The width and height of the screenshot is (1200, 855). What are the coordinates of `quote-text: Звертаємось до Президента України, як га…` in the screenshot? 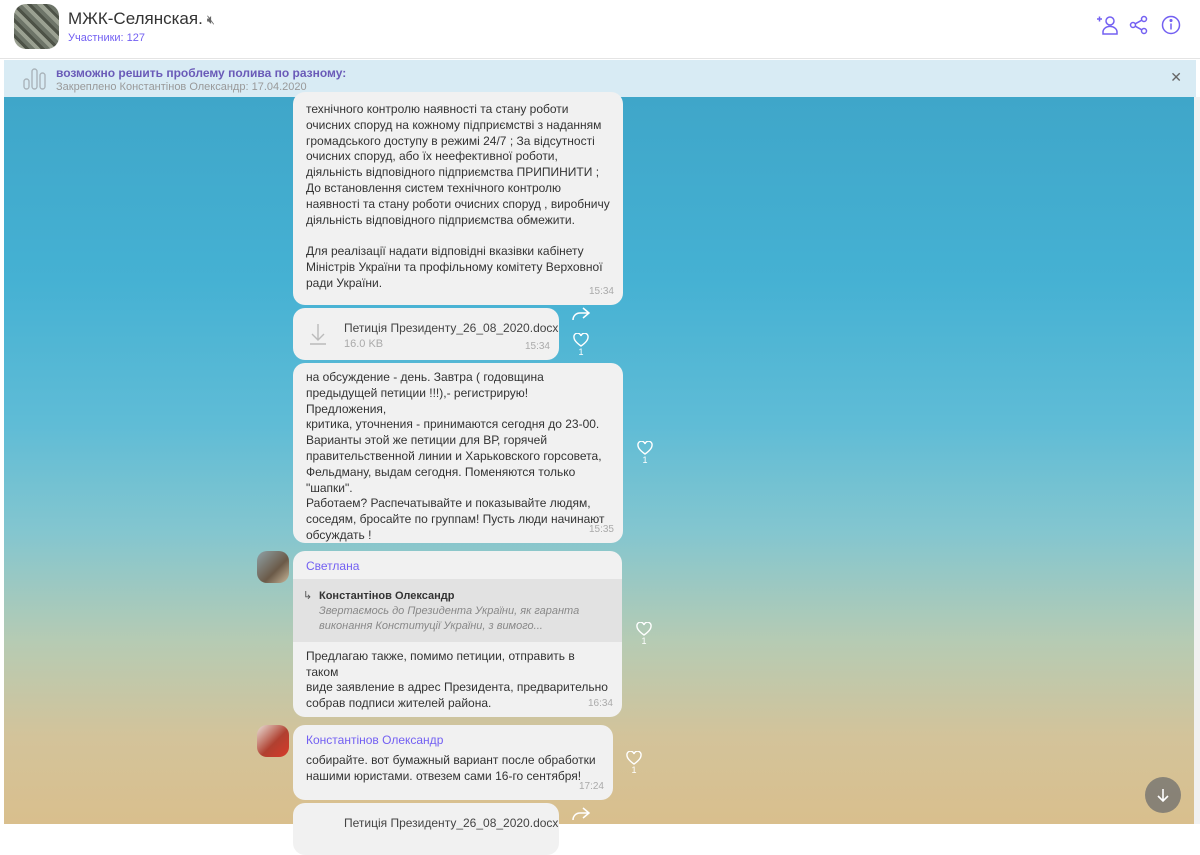 It's located at (449, 618).